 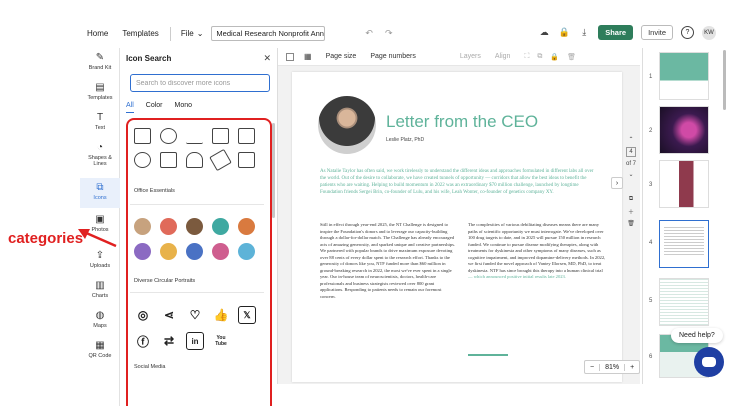 I want to click on chat-button, so click(x=709, y=362).